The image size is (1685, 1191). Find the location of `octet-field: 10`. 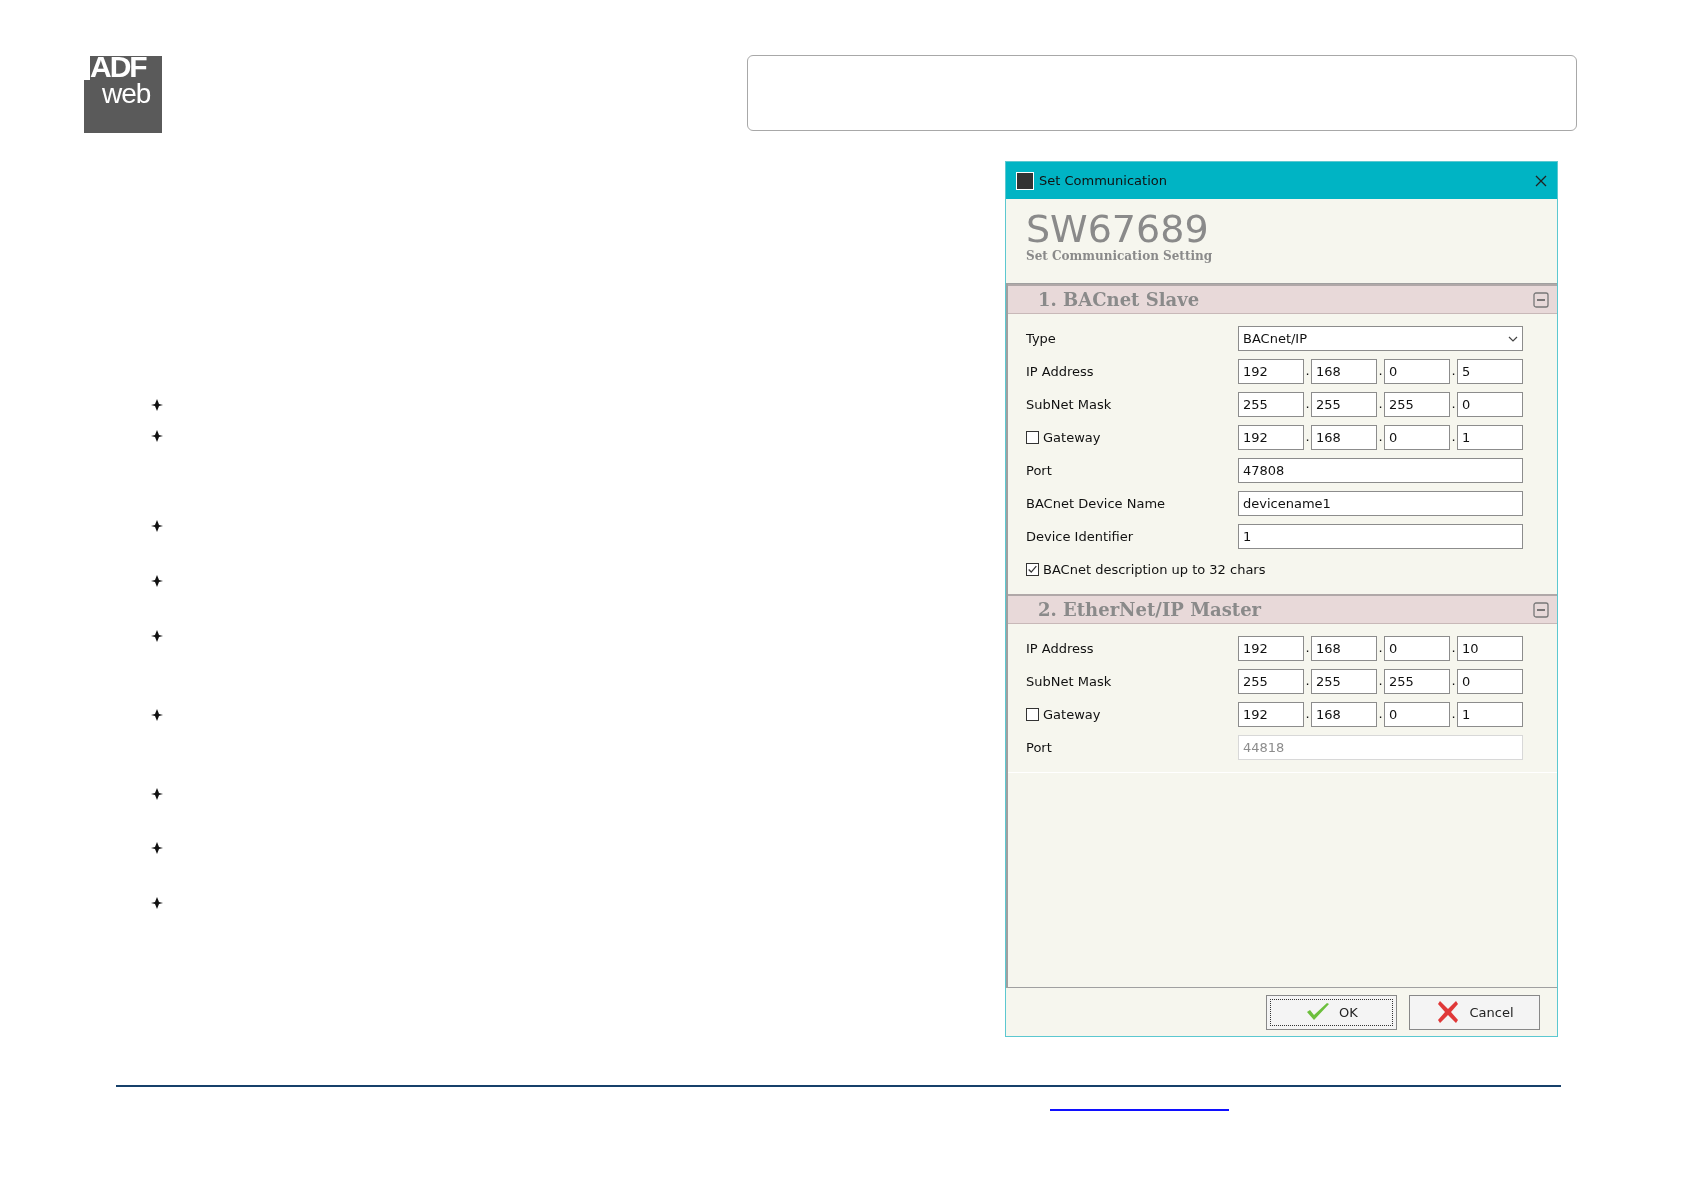

octet-field: 10 is located at coordinates (1490, 648).